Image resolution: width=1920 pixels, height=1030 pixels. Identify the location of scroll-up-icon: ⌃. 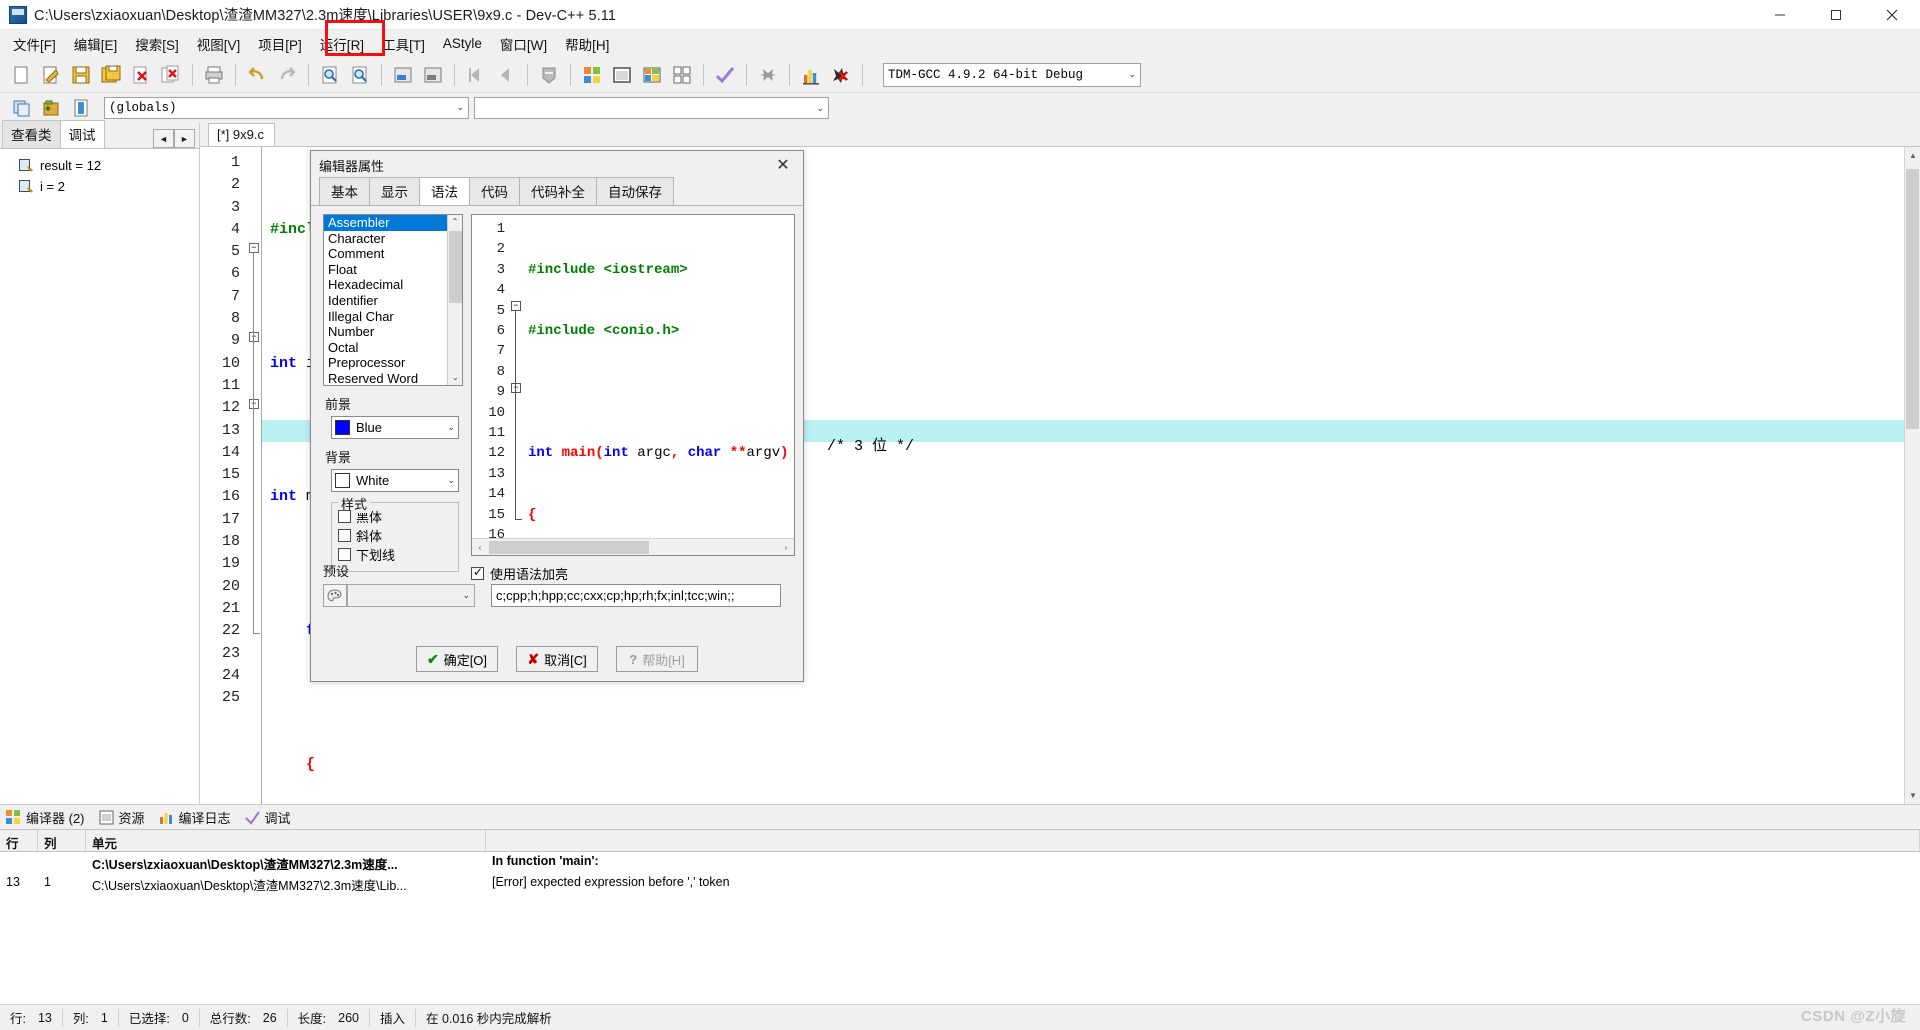
(455, 222).